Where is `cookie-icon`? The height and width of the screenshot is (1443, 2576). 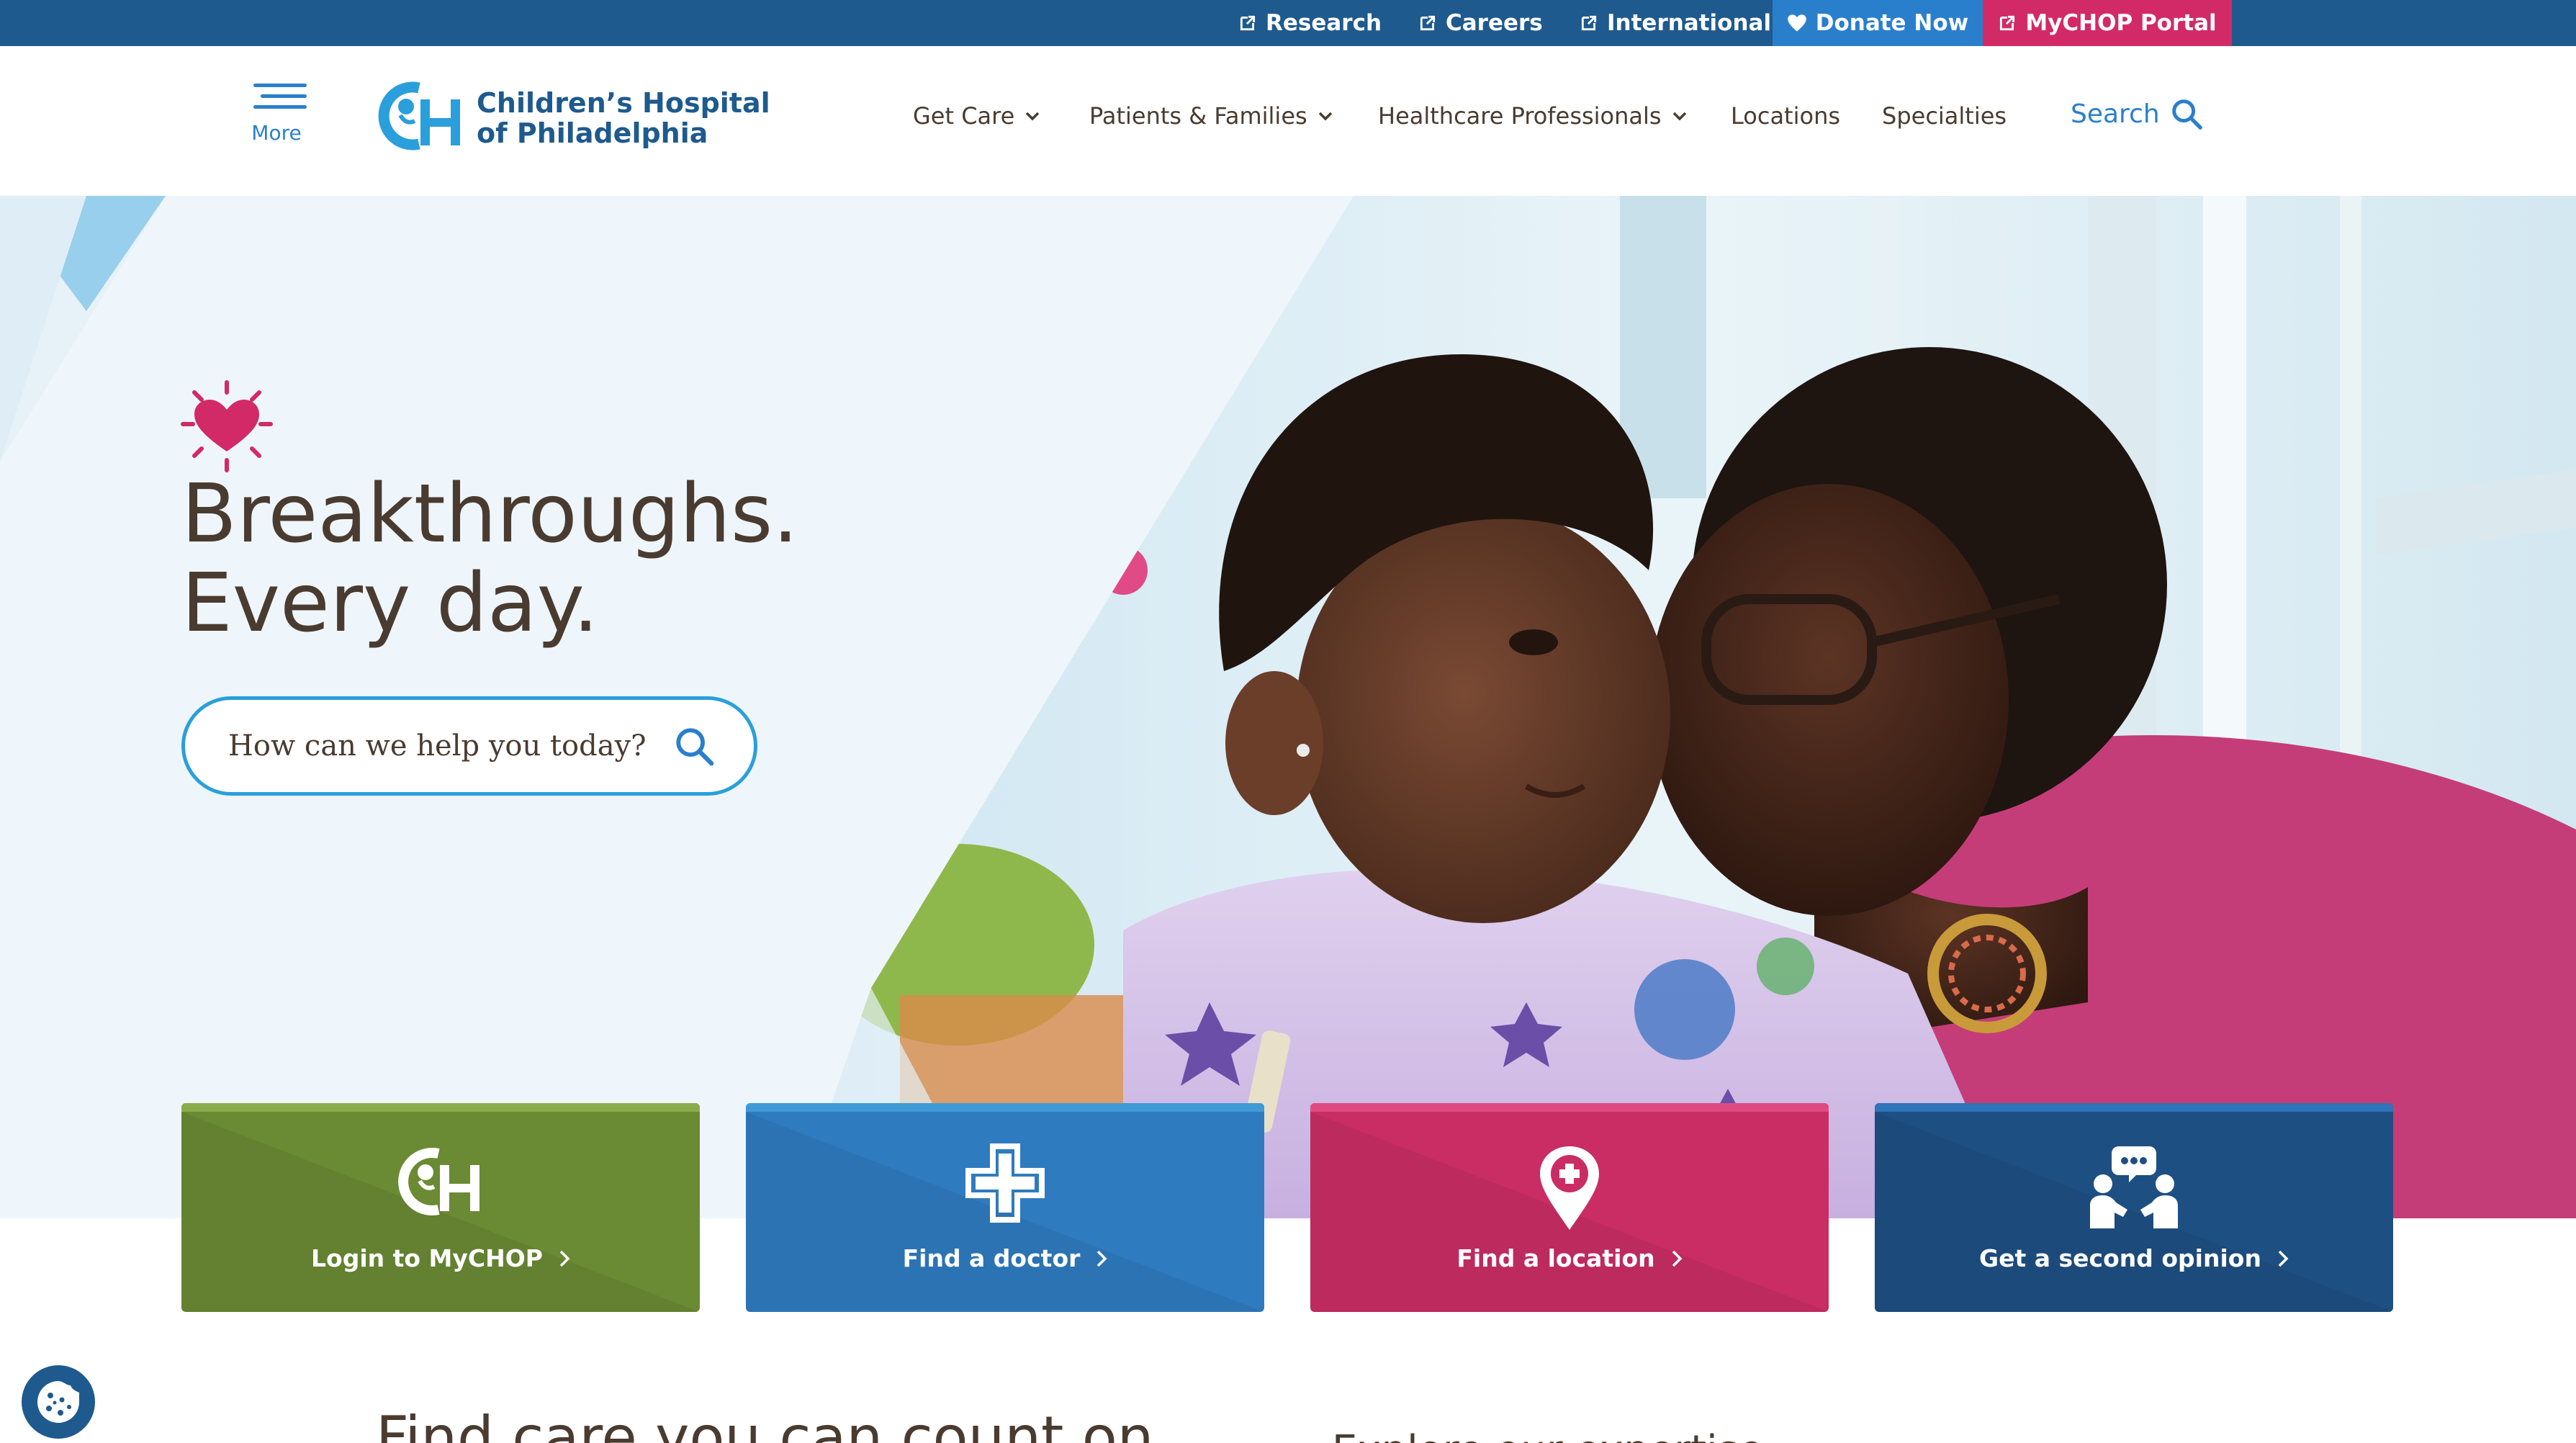 cookie-icon is located at coordinates (58, 1402).